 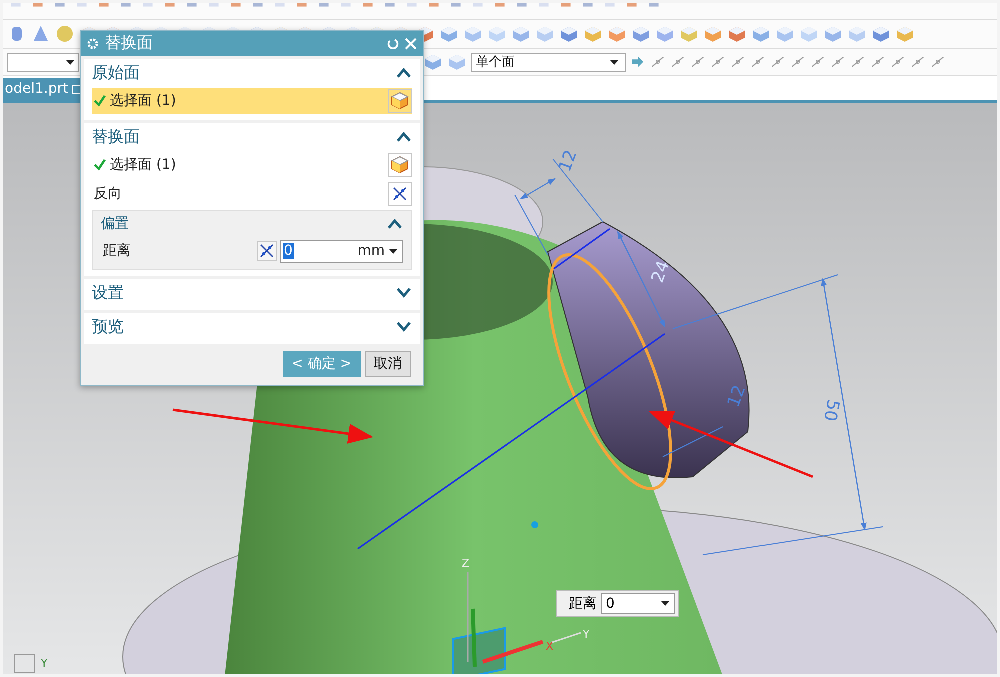 I want to click on cancel-button: 取消, so click(x=388, y=364).